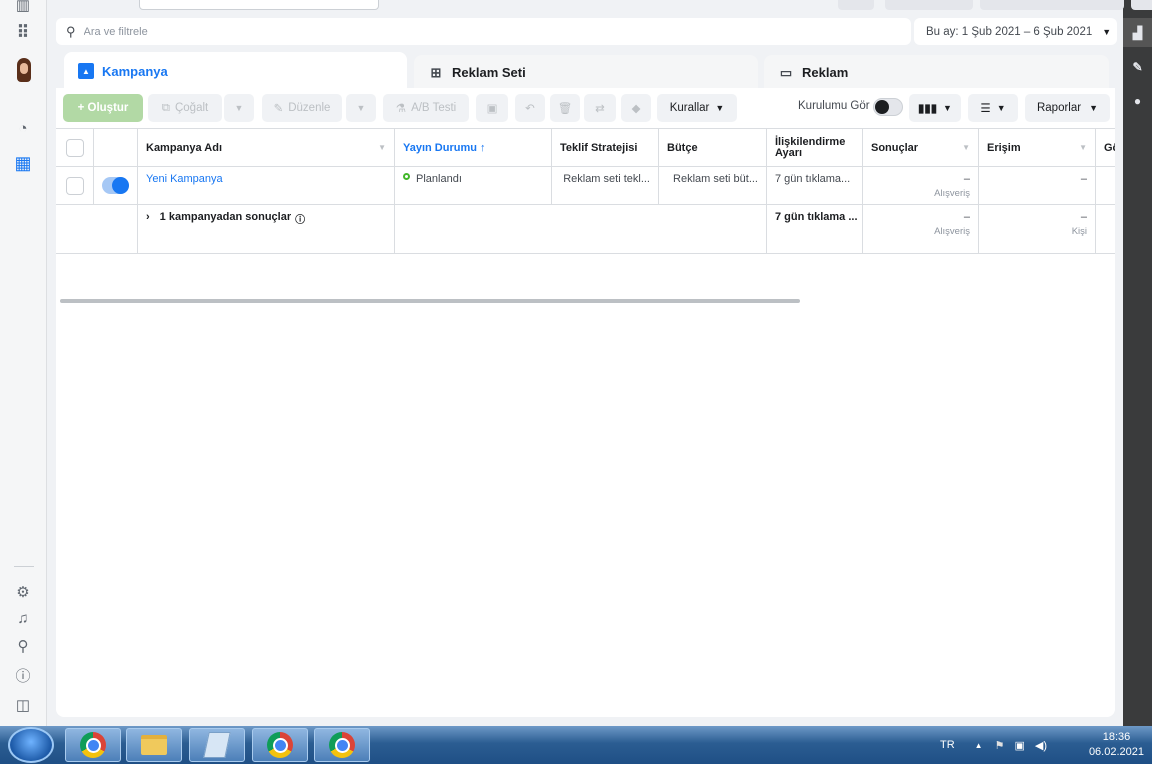  Describe the element at coordinates (993, 108) in the screenshot. I see `breakdown-button: ☰ ▼` at that location.